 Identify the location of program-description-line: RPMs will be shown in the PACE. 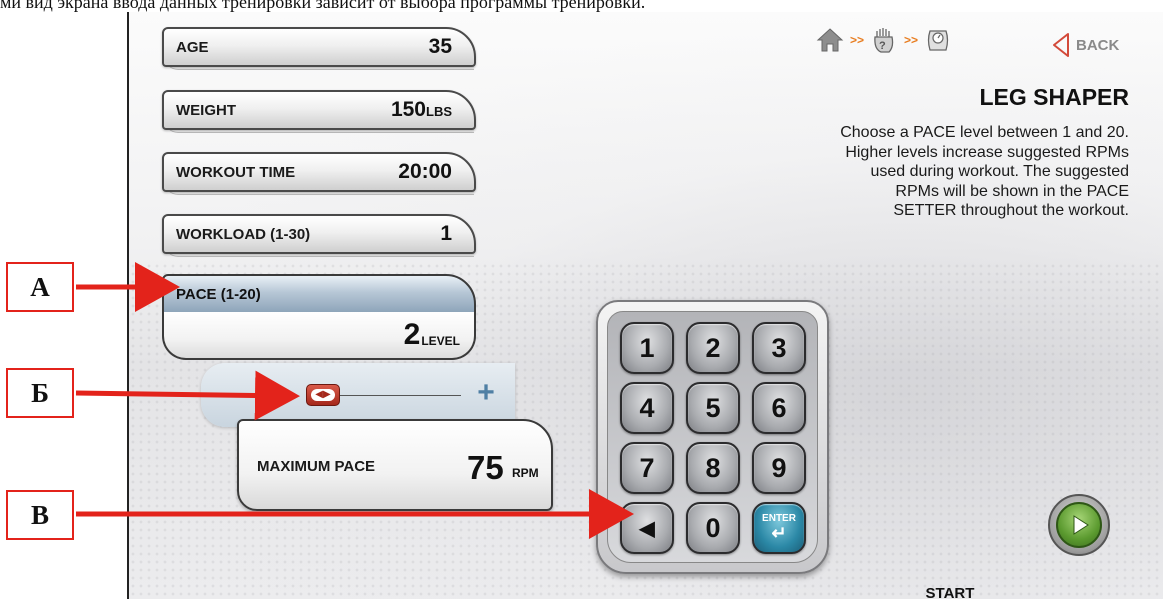
(1012, 191).